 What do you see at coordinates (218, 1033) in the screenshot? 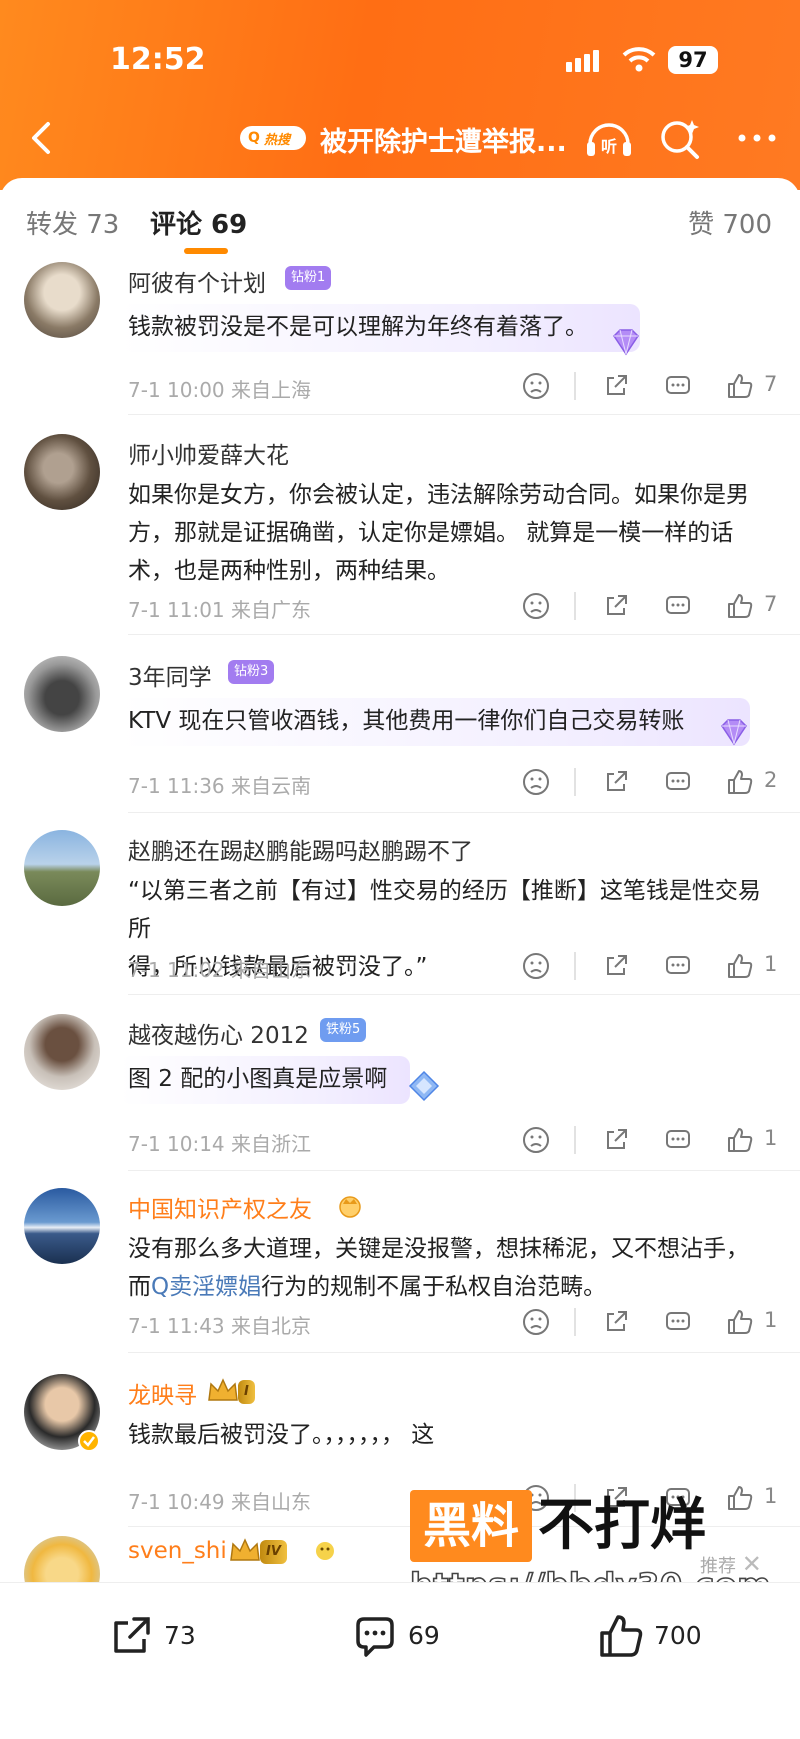
I see `commenter-name: 越夜越伤心 2012` at bounding box center [218, 1033].